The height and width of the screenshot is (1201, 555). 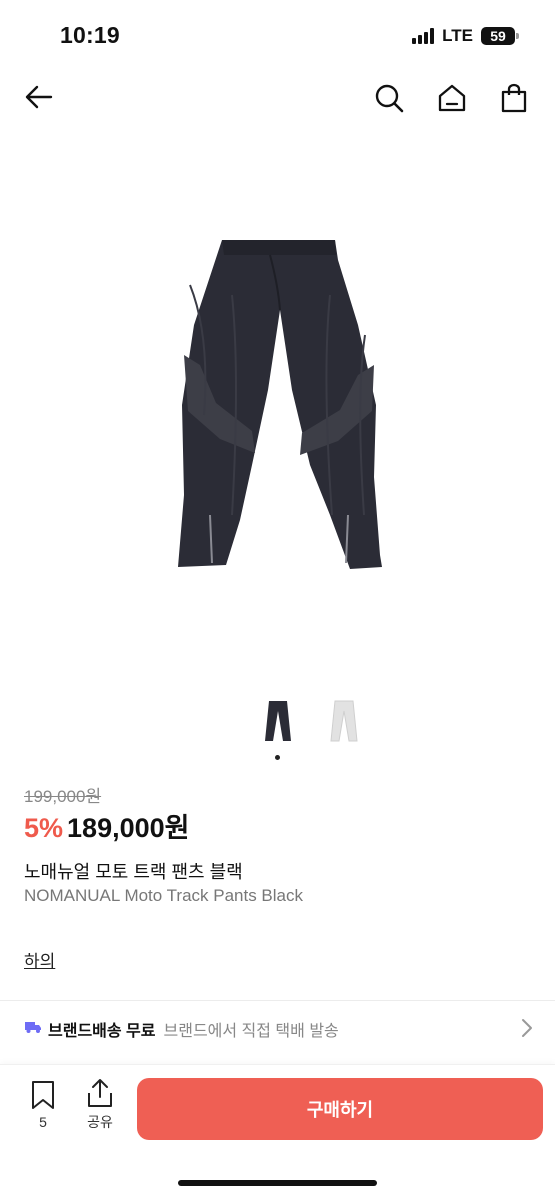 What do you see at coordinates (43, 1095) in the screenshot?
I see `bookmark-icon` at bounding box center [43, 1095].